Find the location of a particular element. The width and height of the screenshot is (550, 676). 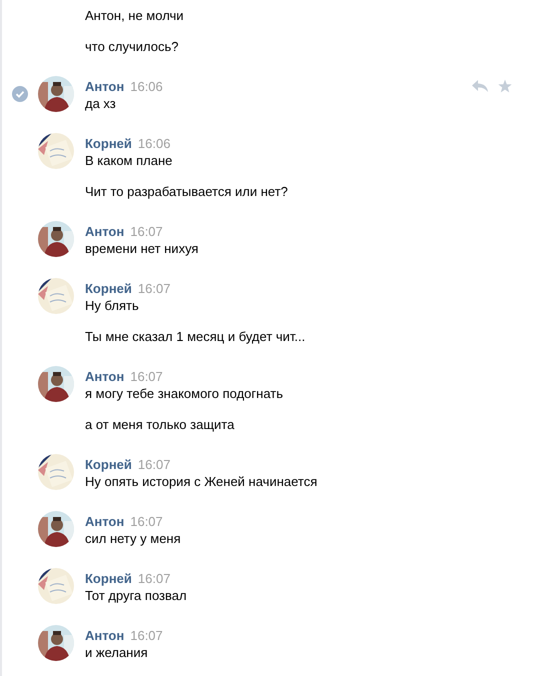

star-icon is located at coordinates (505, 86).